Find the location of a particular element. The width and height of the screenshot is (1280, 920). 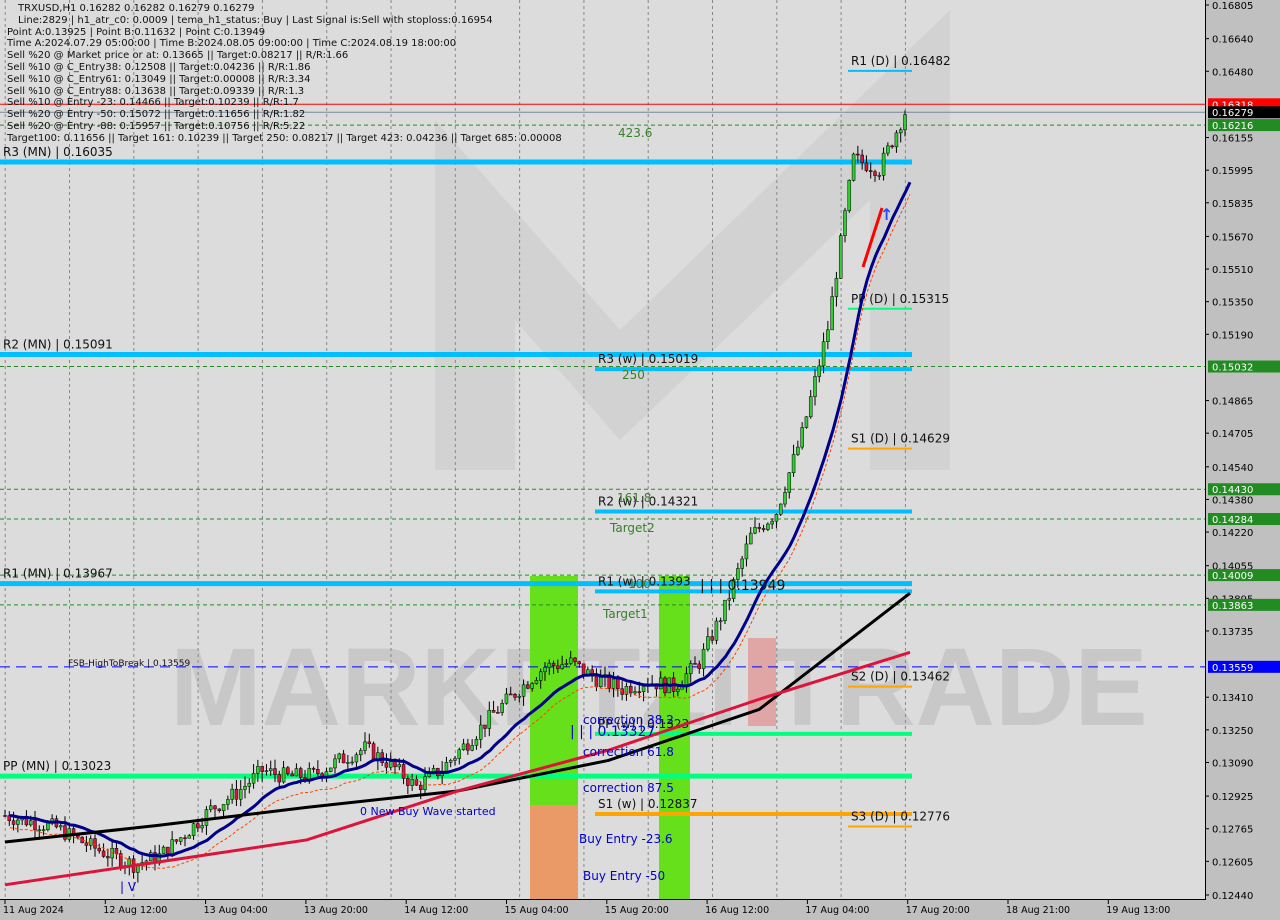

axis-tick-label: 0.15510 is located at coordinates (1232, 270).